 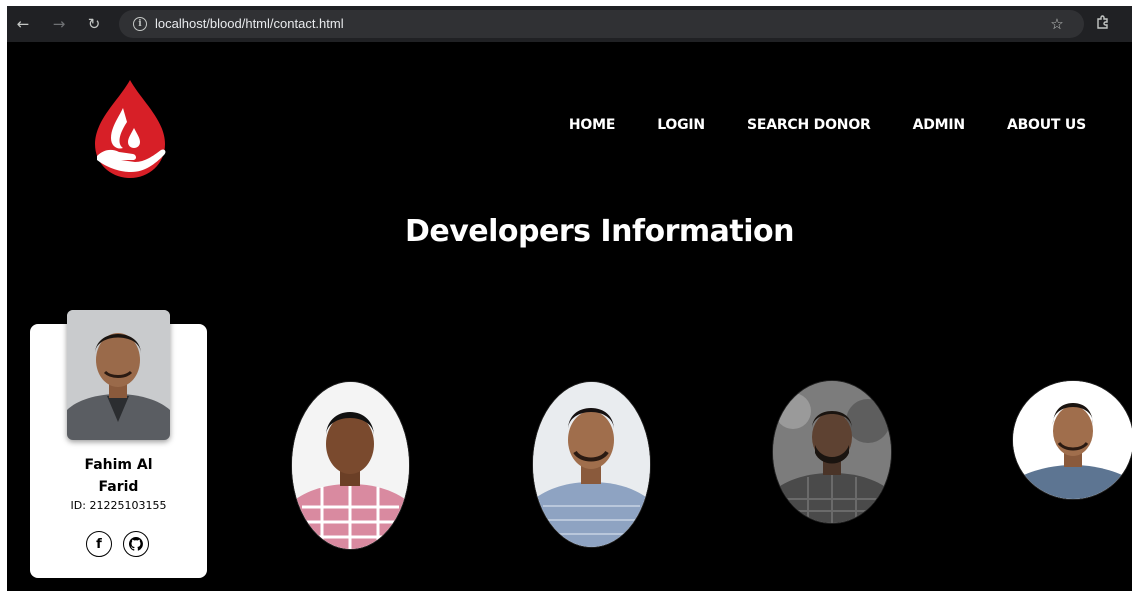 I want to click on developer-id: ID: 21225103155, so click(x=118, y=505).